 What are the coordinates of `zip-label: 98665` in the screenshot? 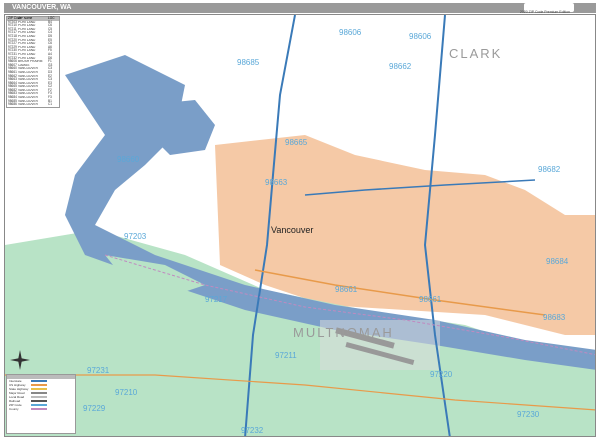 It's located at (296, 142).